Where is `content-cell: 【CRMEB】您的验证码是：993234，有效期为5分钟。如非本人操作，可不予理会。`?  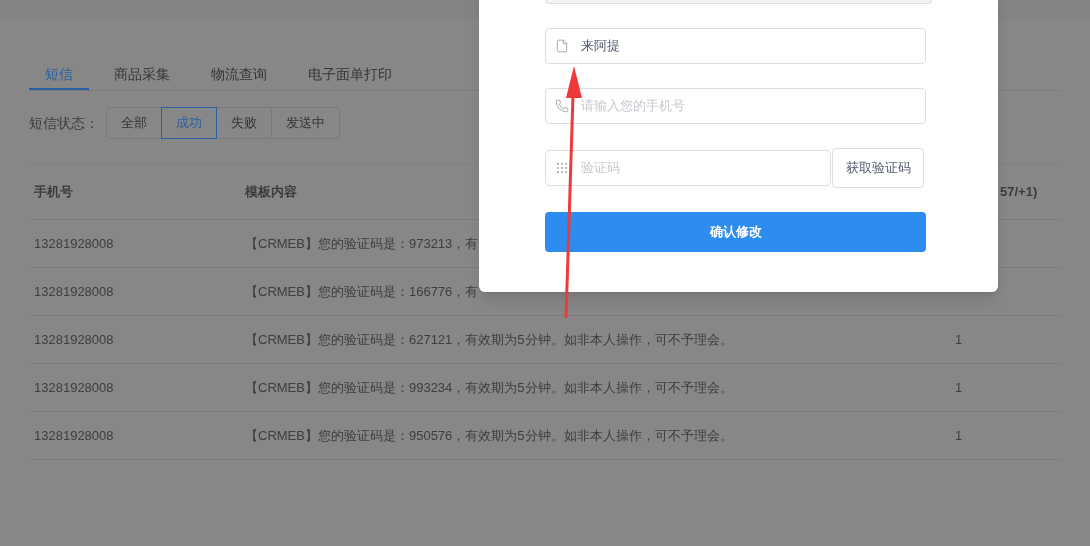
content-cell: 【CRMEB】您的验证码是：993234，有效期为5分钟。如非本人操作，可不予理会。 is located at coordinates (489, 387).